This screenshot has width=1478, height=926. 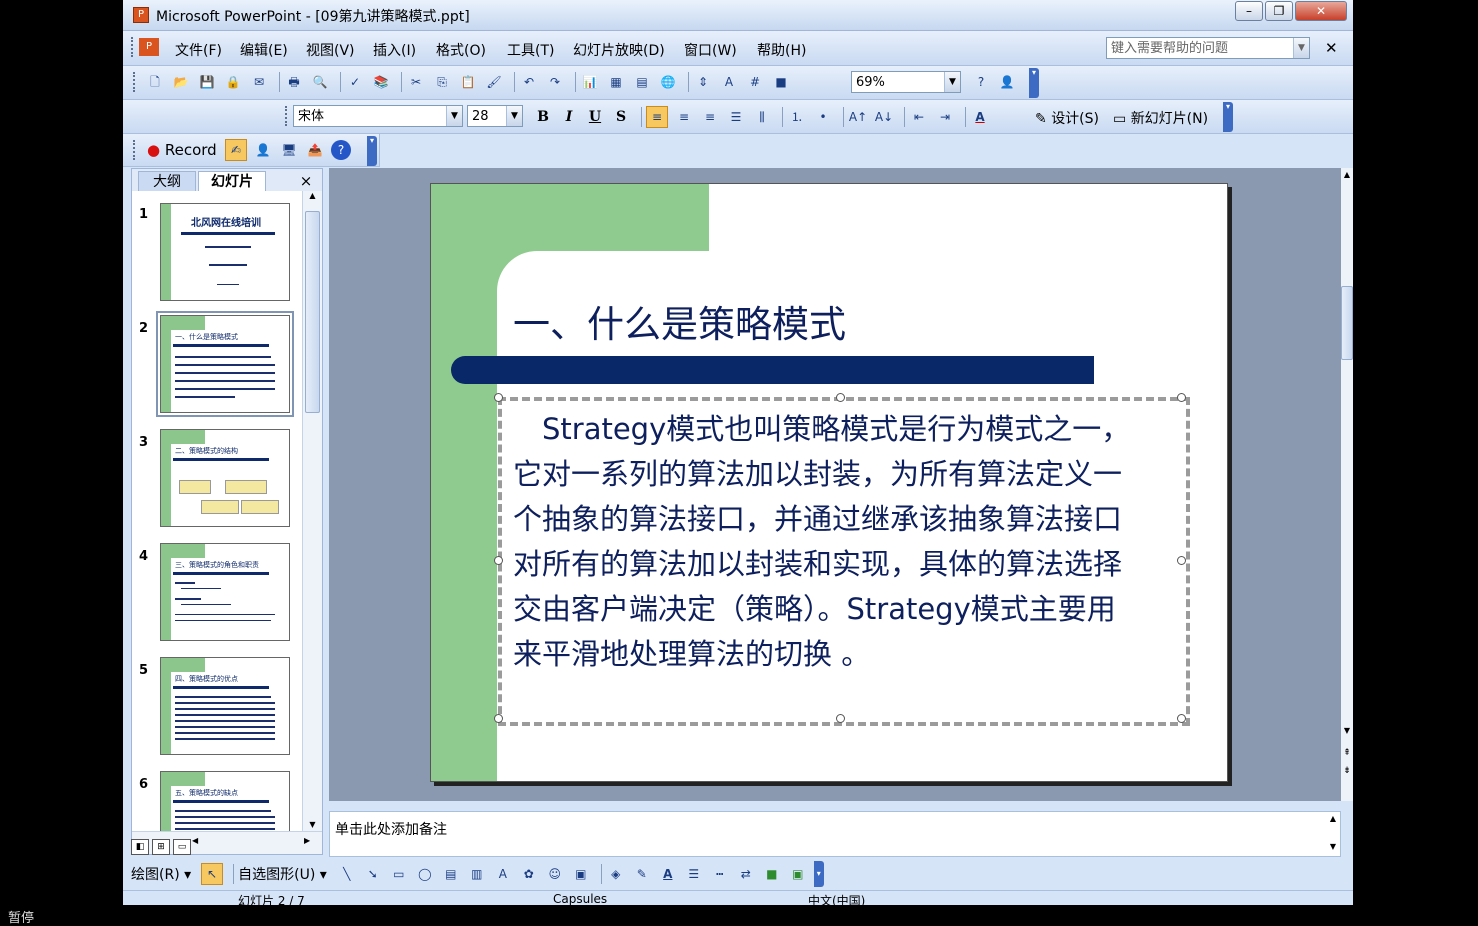 I want to click on menu-window: 窗口(W), so click(x=710, y=50).